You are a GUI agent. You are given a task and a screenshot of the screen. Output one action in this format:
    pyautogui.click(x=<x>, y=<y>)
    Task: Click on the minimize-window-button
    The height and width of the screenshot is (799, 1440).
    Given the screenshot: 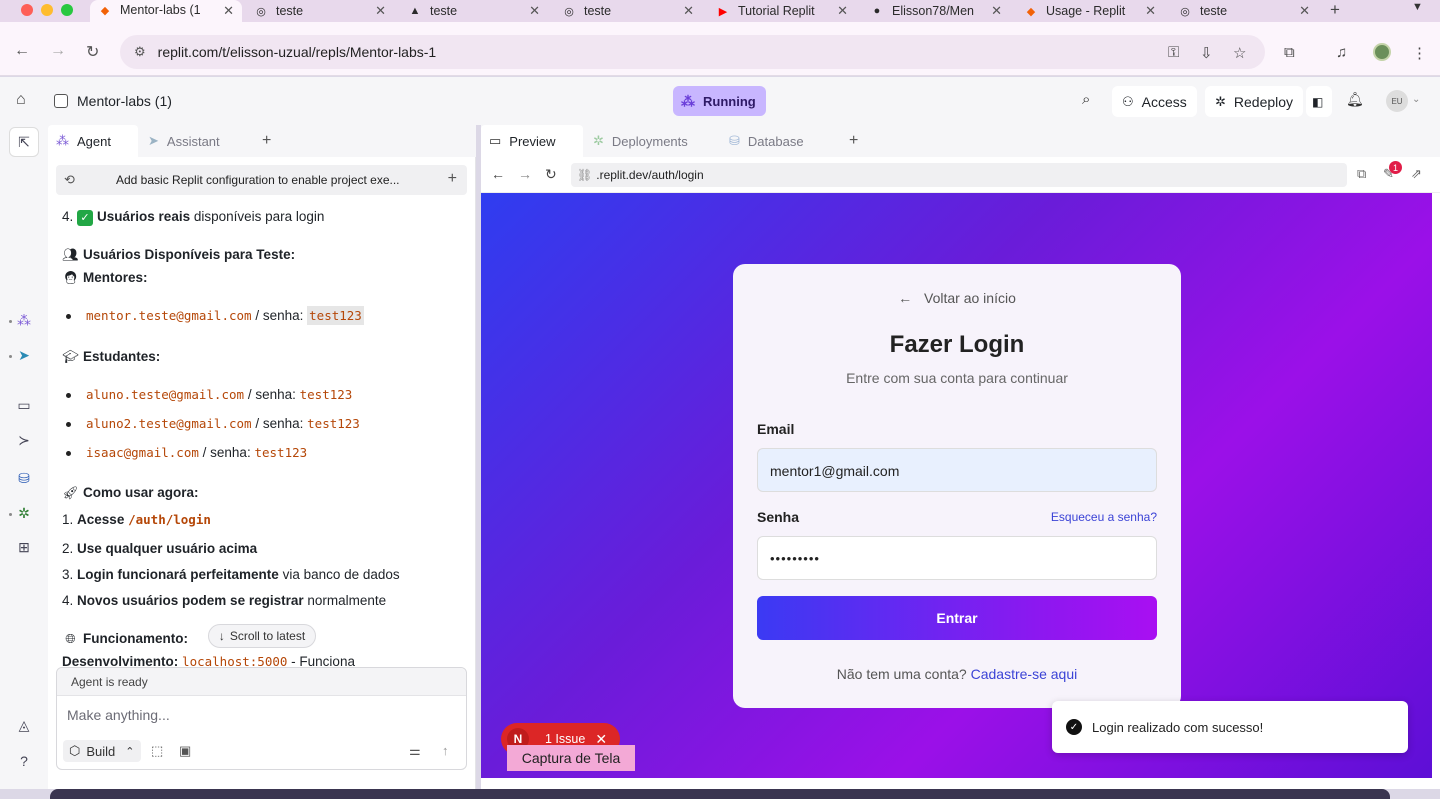 What is the action you would take?
    pyautogui.click(x=47, y=10)
    